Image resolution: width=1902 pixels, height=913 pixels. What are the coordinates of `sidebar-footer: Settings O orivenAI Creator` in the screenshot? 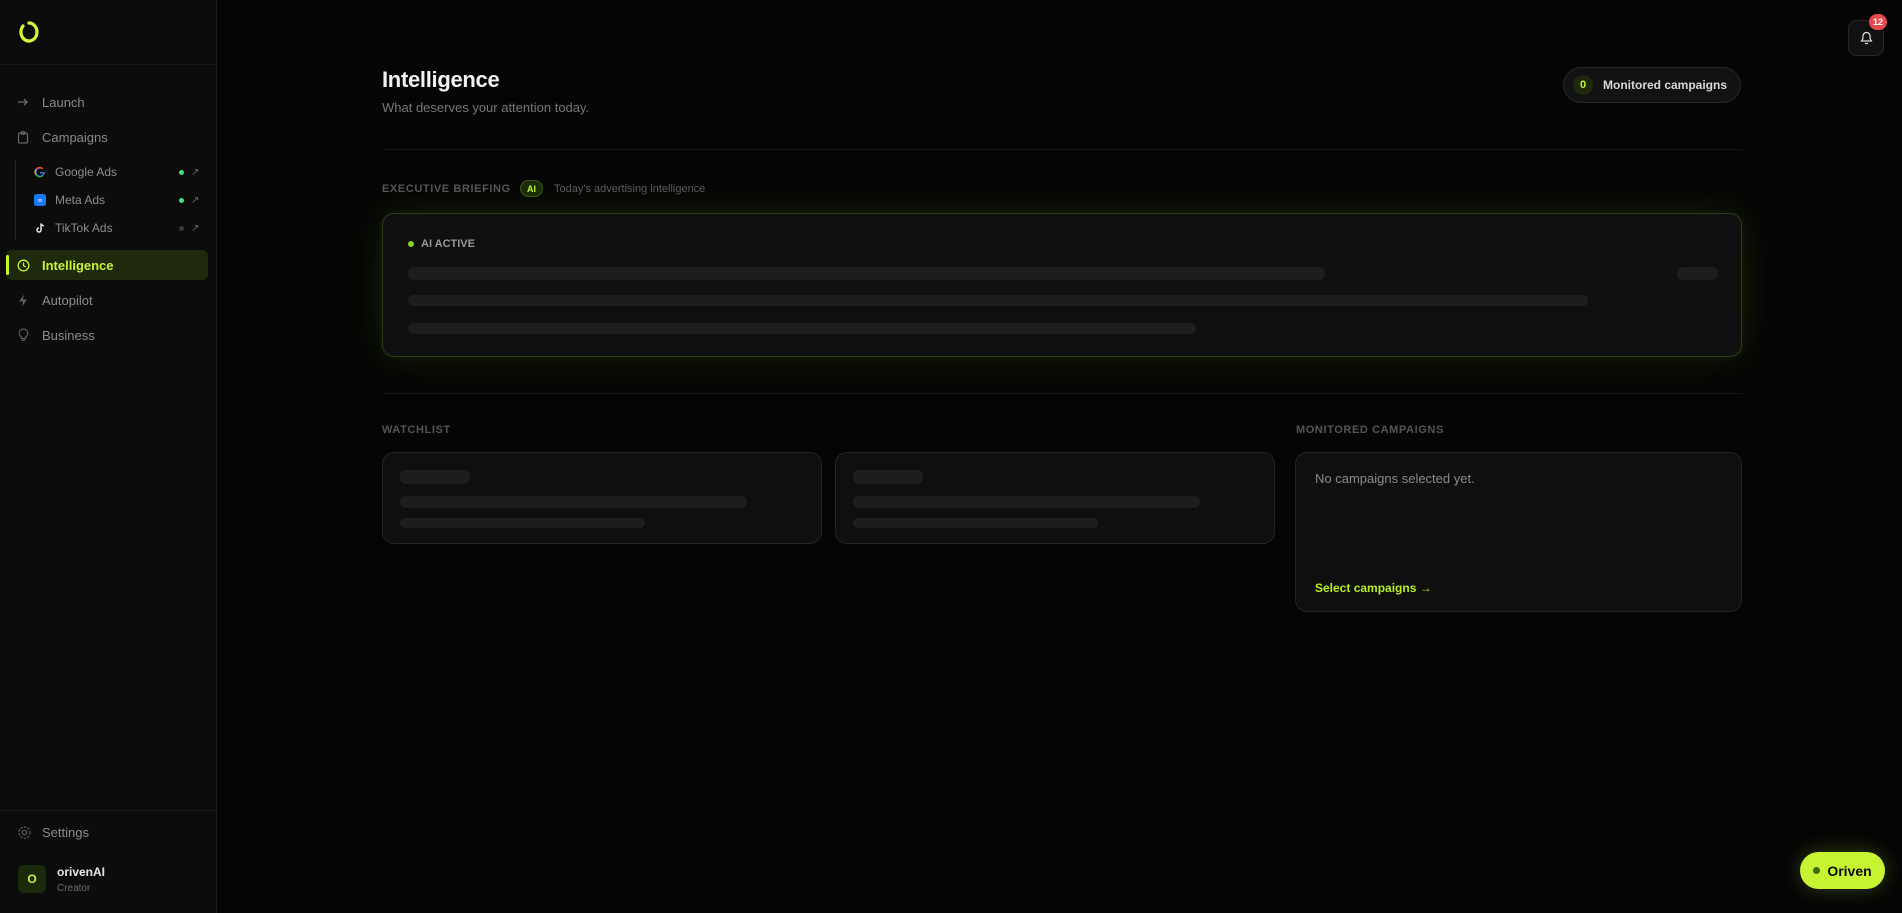 It's located at (108, 861).